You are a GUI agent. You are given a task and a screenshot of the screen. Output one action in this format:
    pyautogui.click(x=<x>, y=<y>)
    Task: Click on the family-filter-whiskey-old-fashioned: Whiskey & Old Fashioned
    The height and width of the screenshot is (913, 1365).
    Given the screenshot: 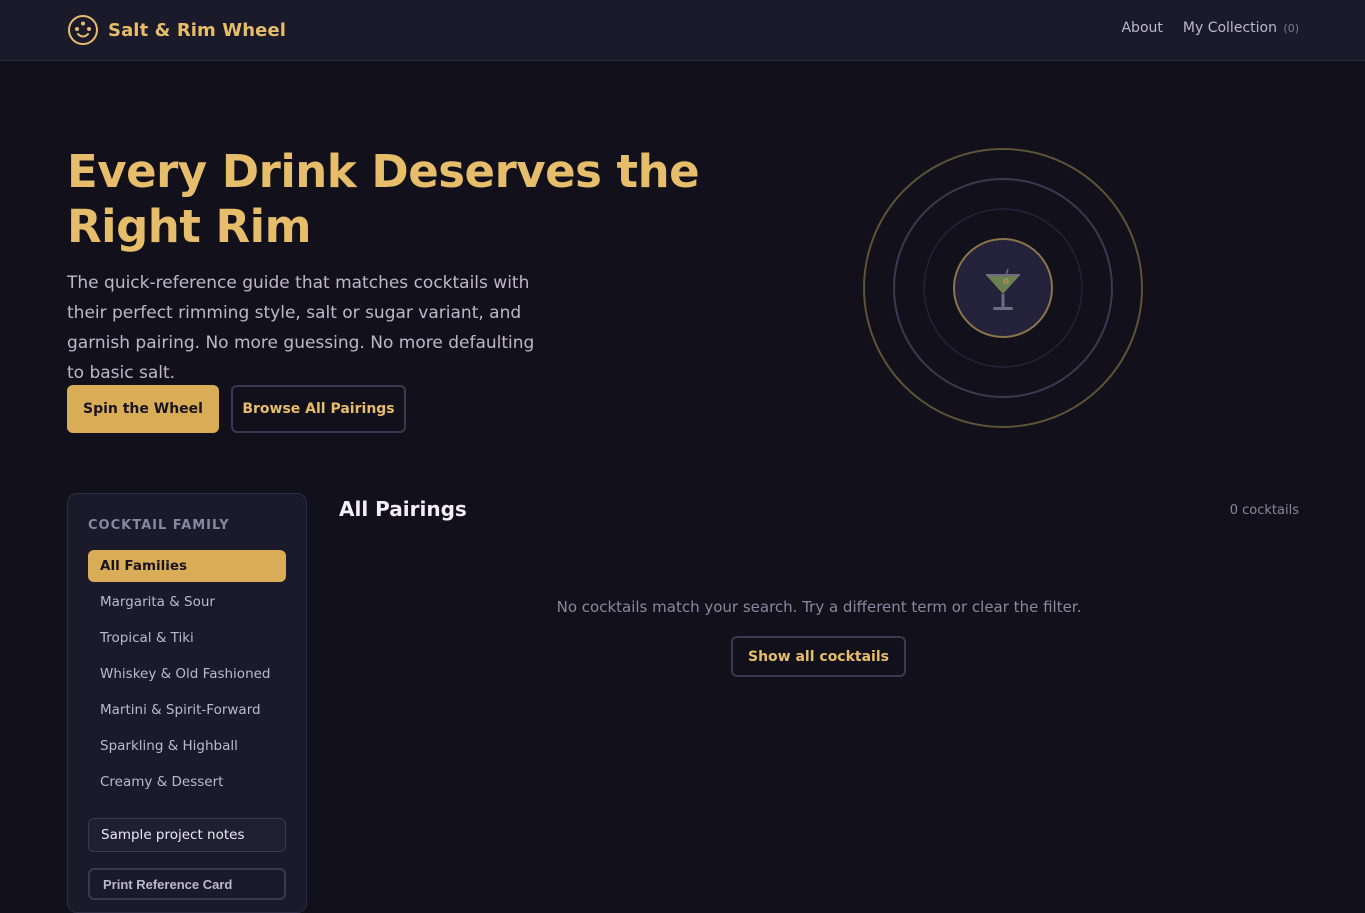 What is the action you would take?
    pyautogui.click(x=187, y=674)
    